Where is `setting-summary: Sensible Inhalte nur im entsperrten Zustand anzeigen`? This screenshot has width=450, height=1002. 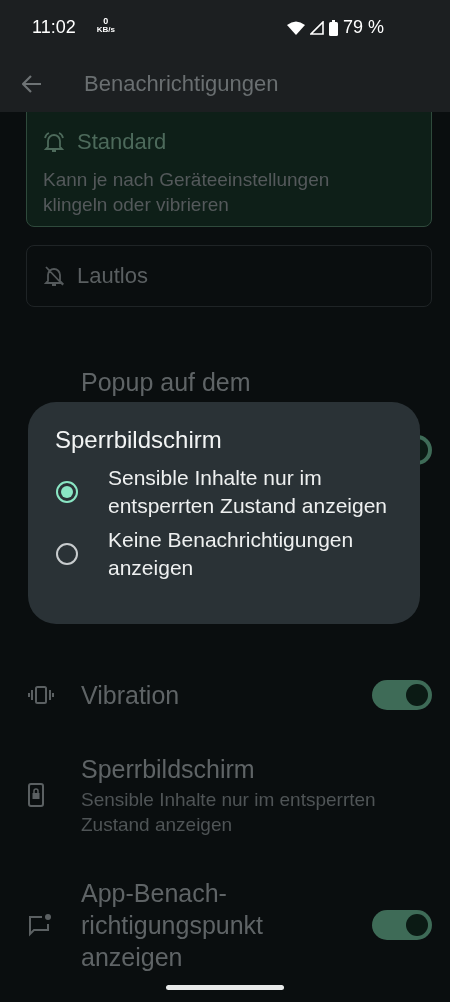 setting-summary: Sensible Inhalte nur im entsperrten Zustand anzeigen is located at coordinates (229, 812).